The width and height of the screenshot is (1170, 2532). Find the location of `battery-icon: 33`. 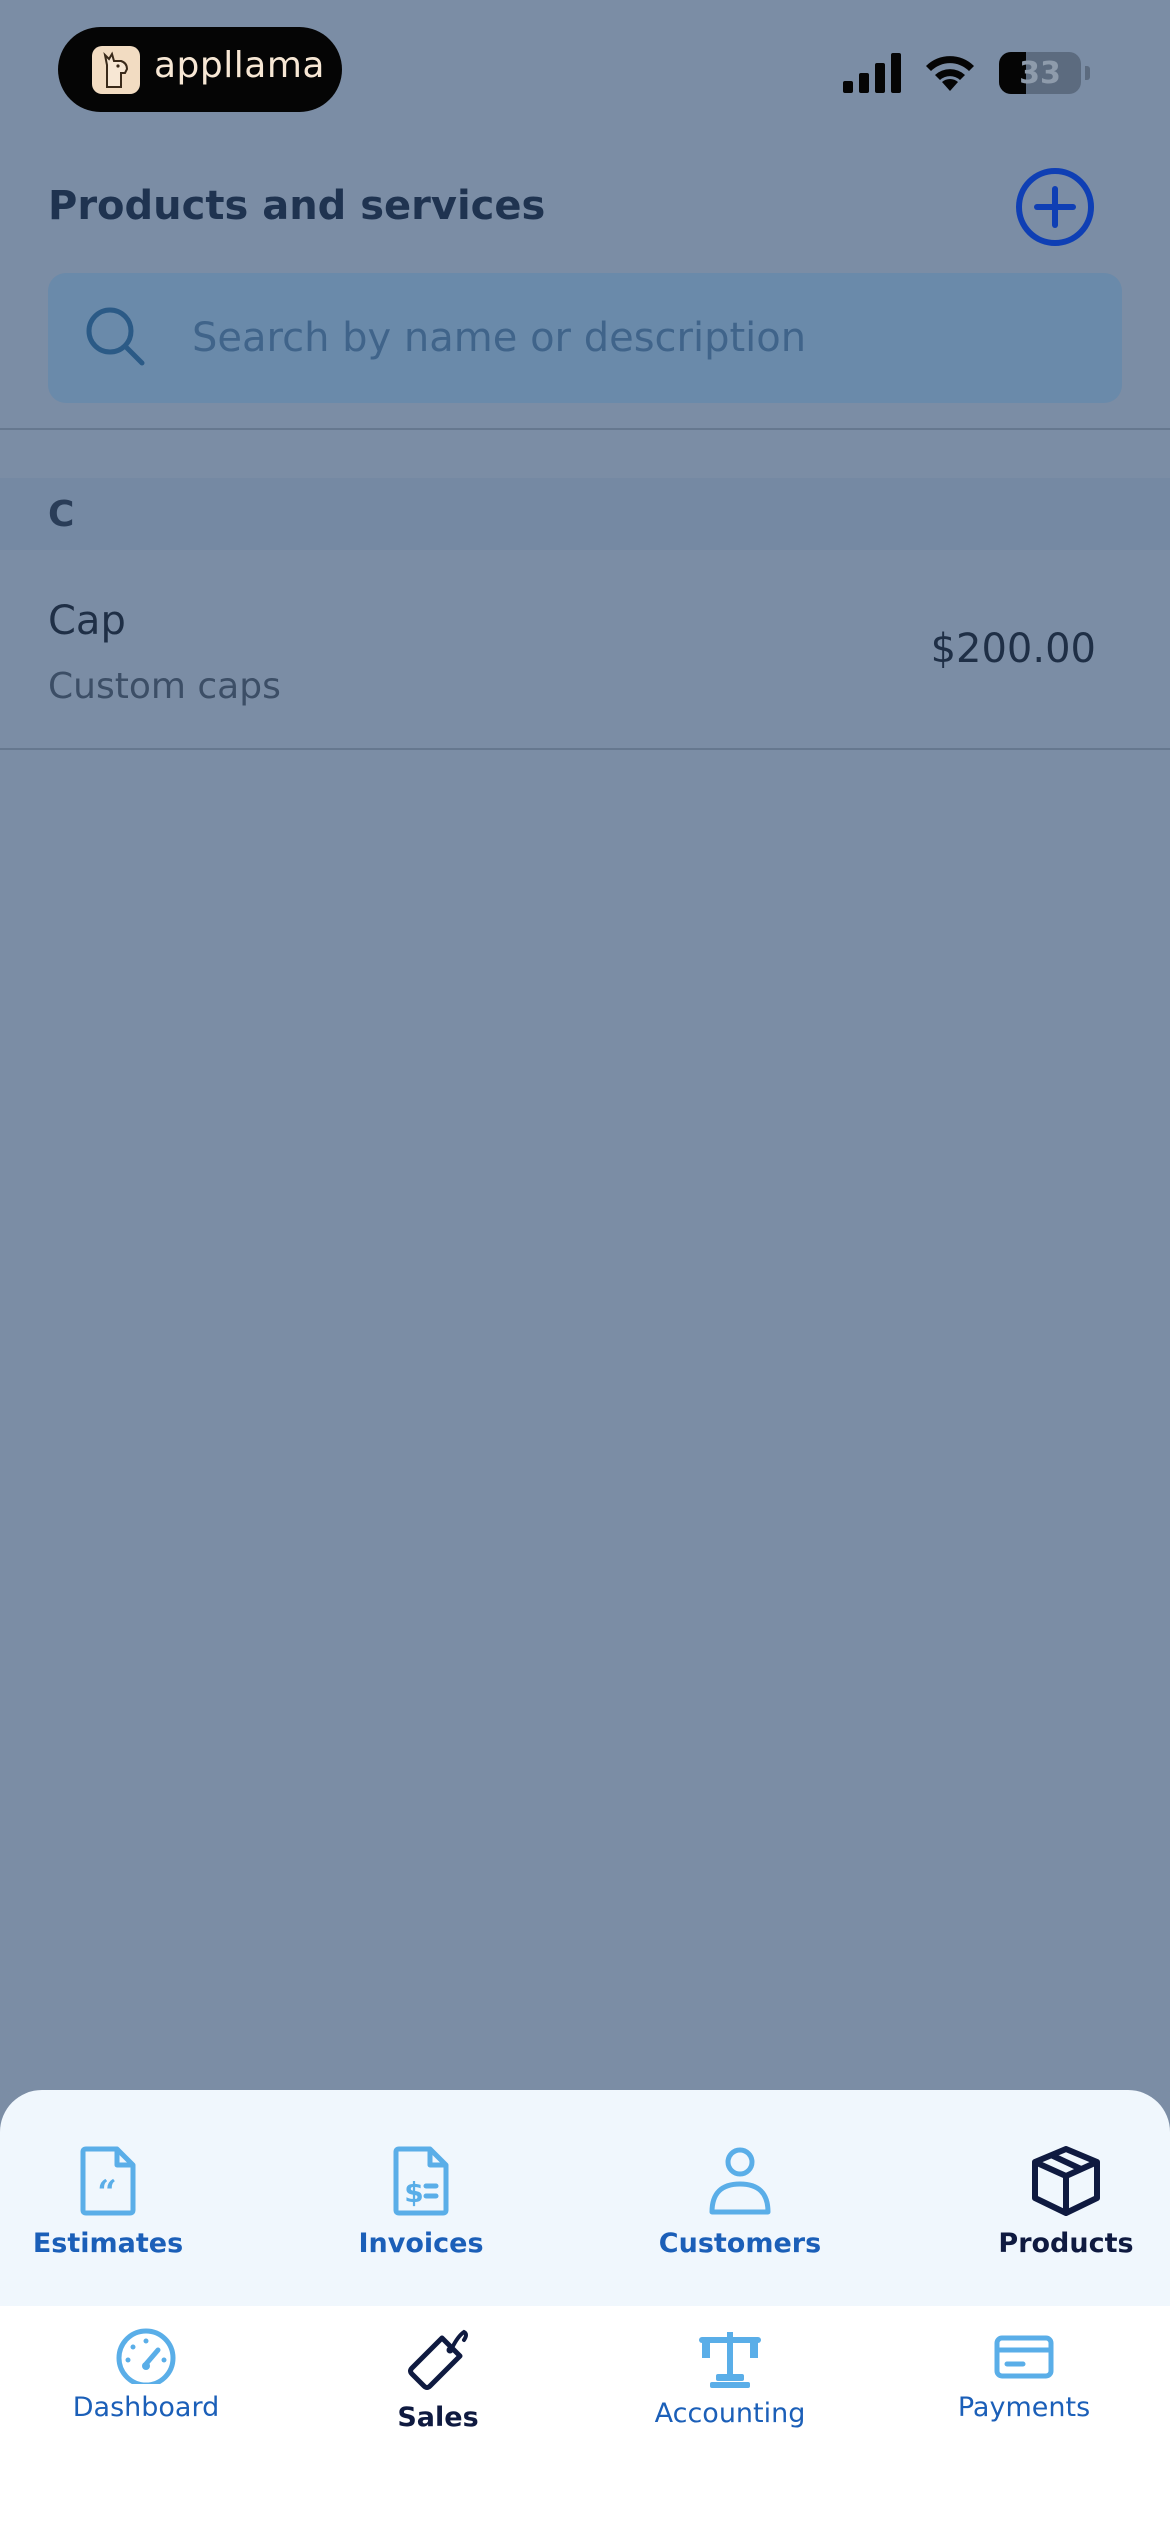

battery-icon: 33 is located at coordinates (1040, 73).